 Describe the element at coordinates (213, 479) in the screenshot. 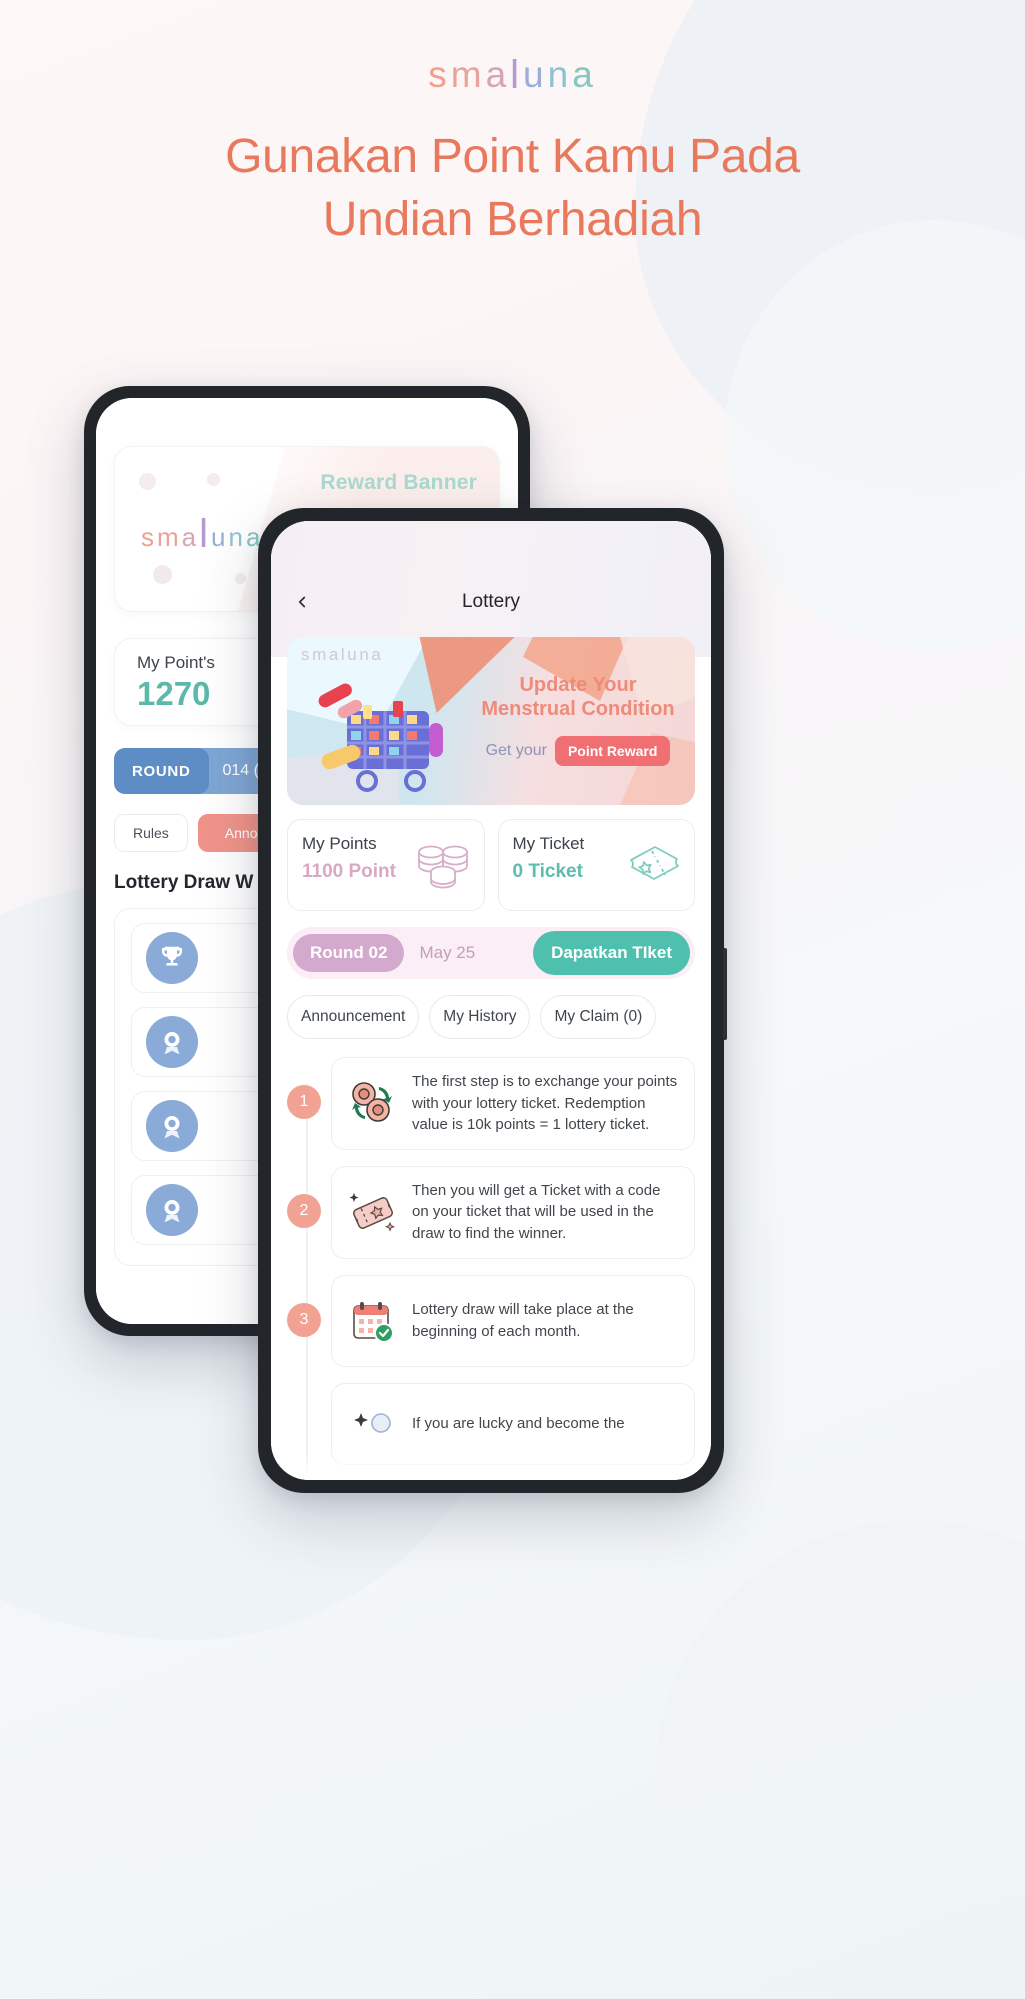

I see `banner-dot-b` at that location.